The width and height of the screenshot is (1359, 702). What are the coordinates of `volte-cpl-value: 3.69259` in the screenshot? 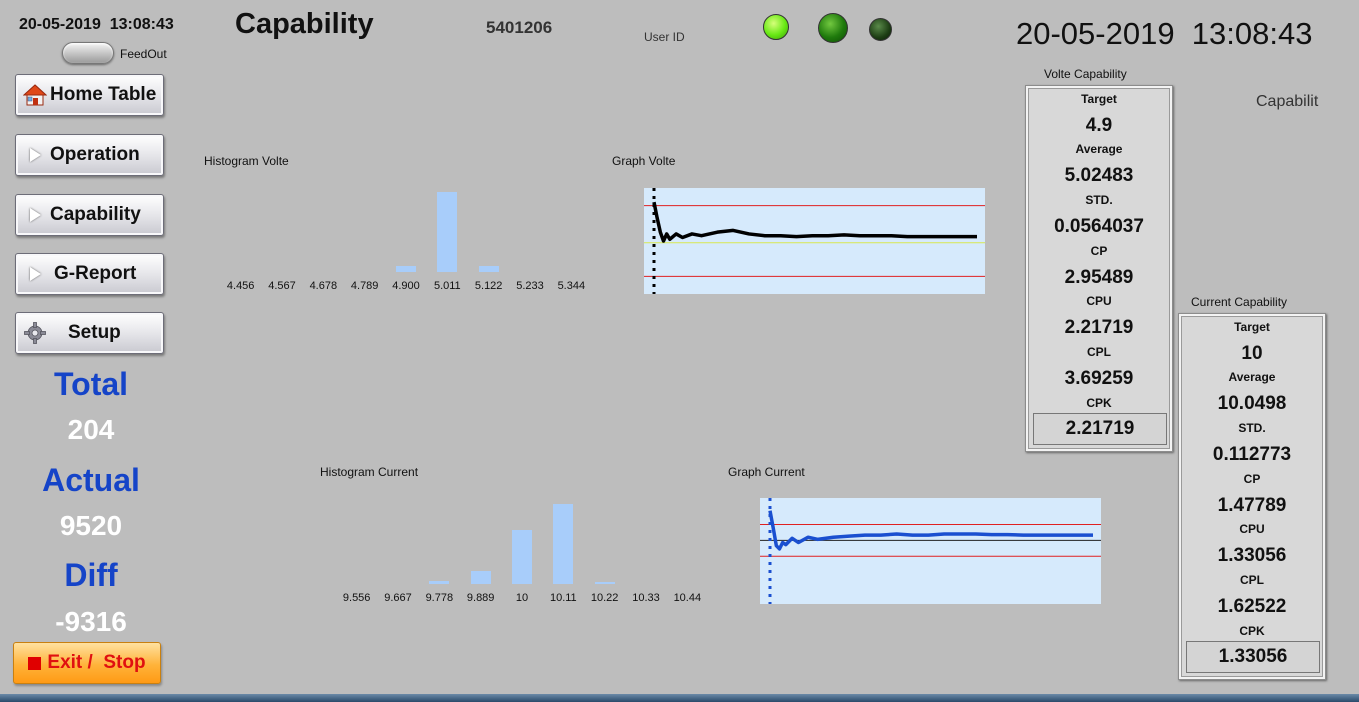 It's located at (1099, 378).